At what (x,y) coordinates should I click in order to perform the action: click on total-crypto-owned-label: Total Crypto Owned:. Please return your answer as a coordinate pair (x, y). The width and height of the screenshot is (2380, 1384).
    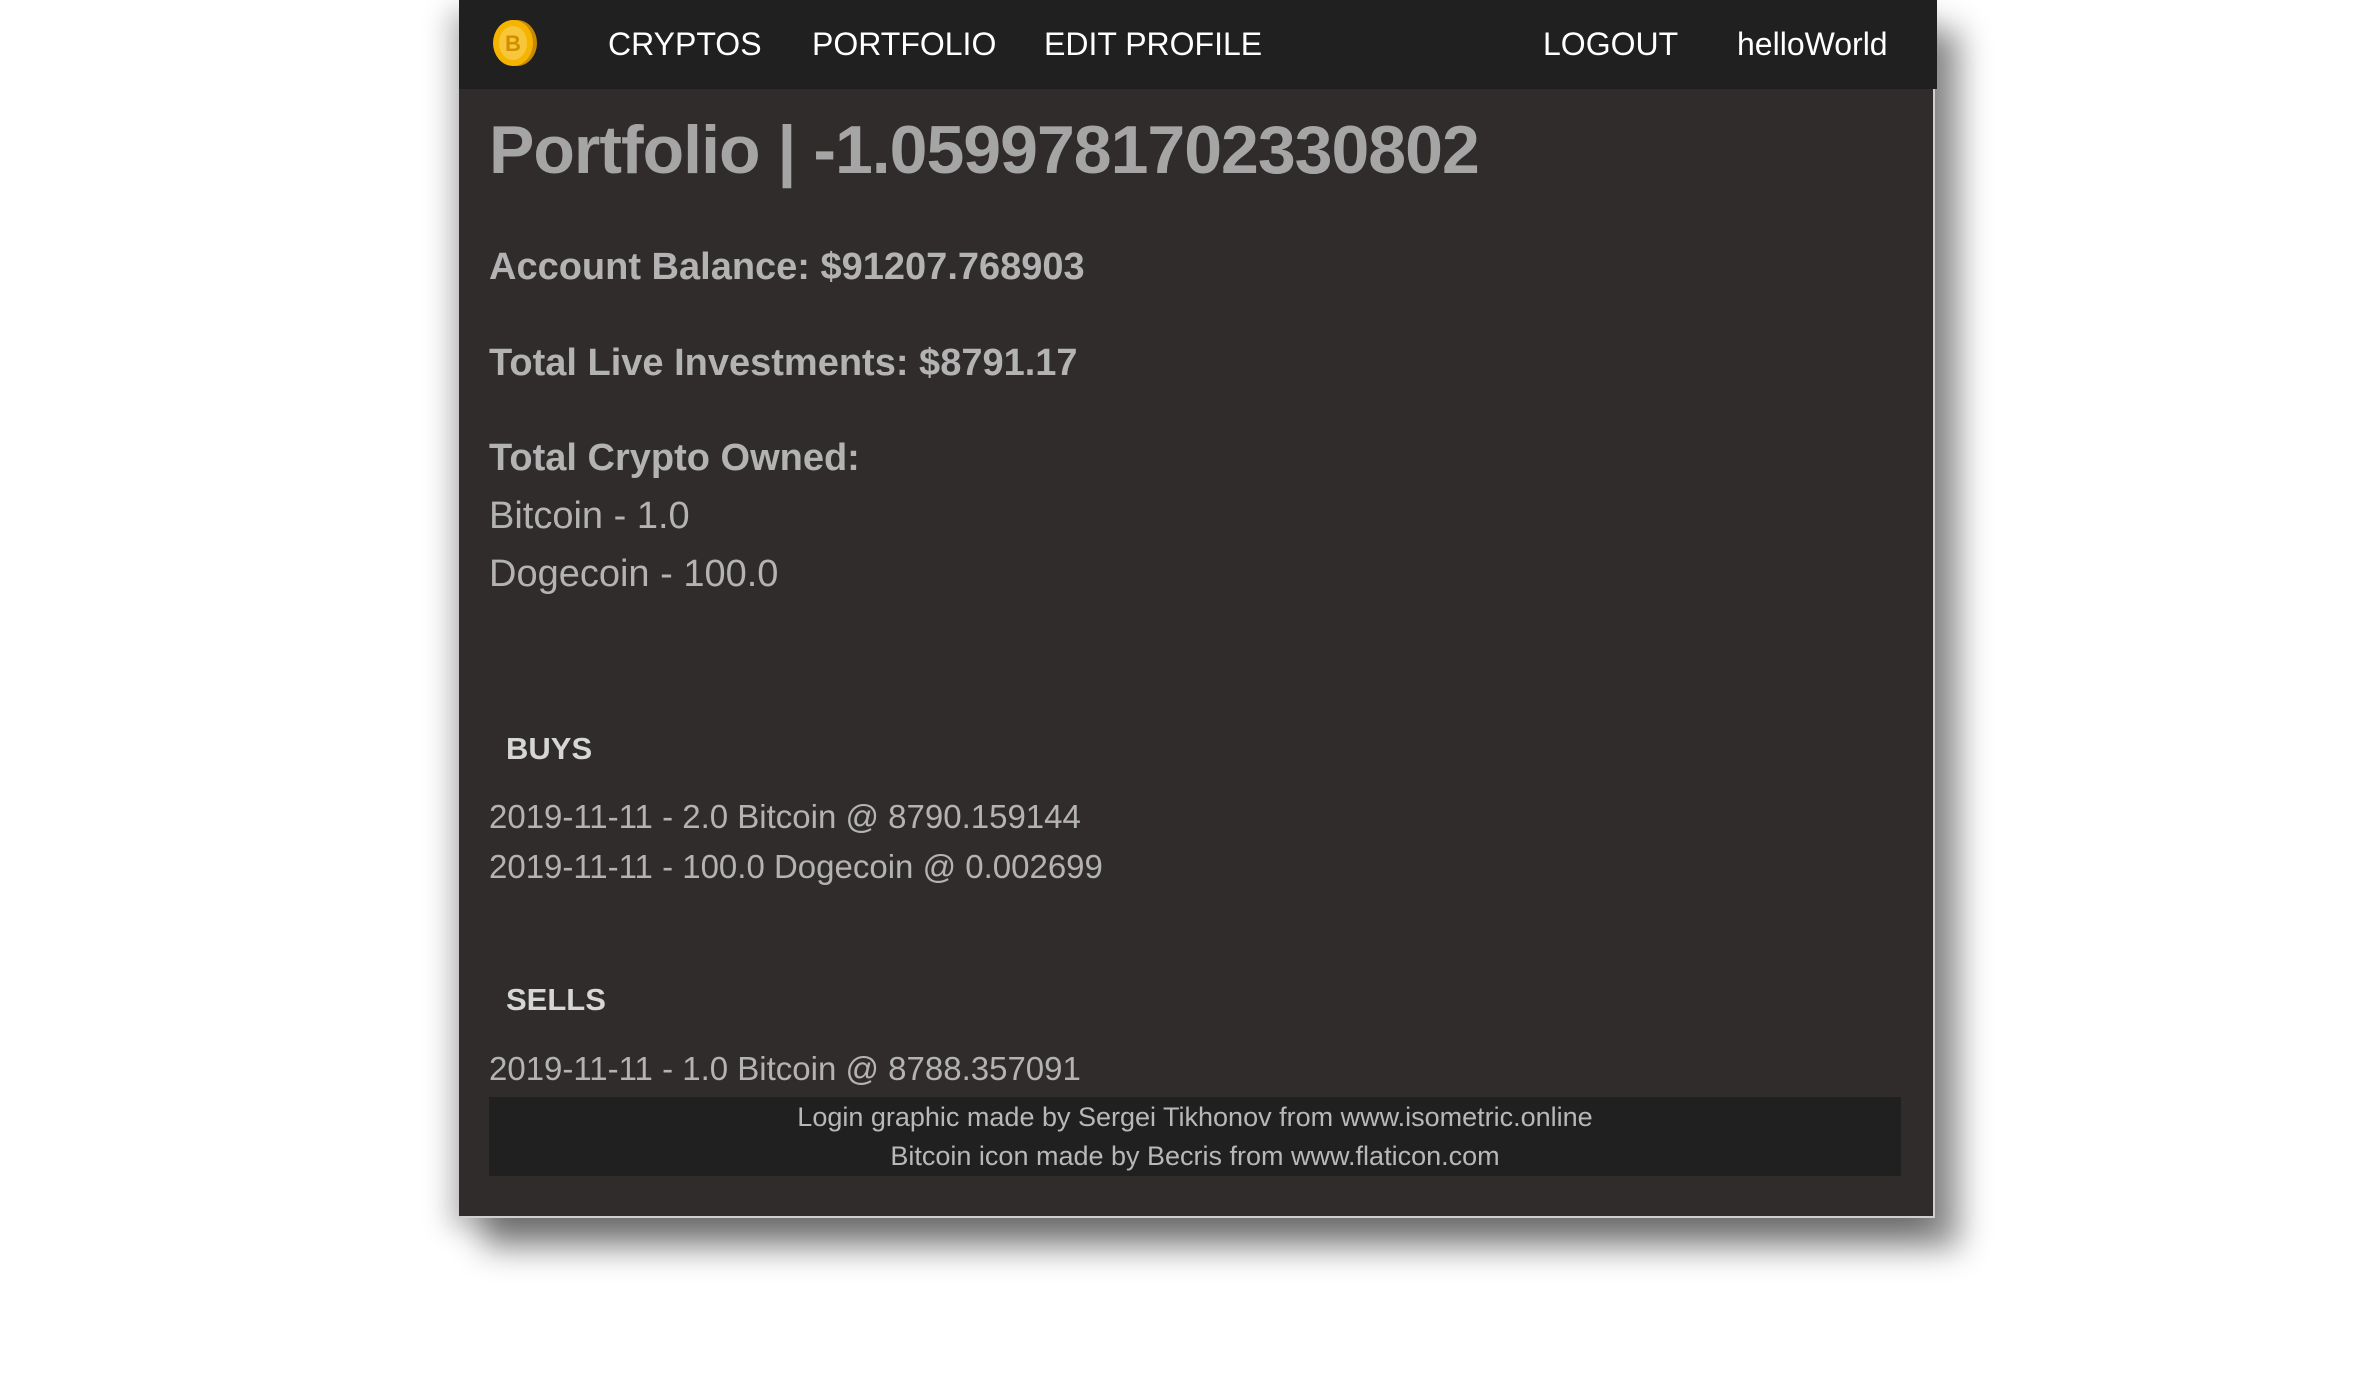
    Looking at the image, I should click on (674, 458).